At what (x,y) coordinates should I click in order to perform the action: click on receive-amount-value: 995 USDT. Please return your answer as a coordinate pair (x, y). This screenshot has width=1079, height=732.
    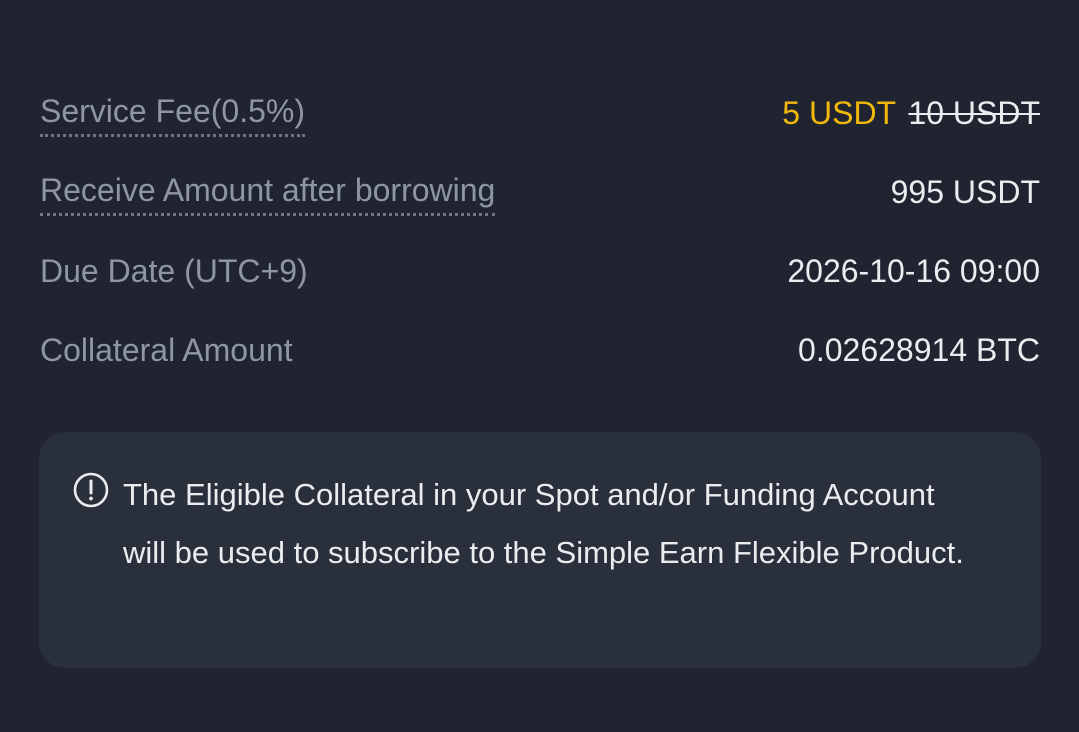
    Looking at the image, I should click on (965, 192).